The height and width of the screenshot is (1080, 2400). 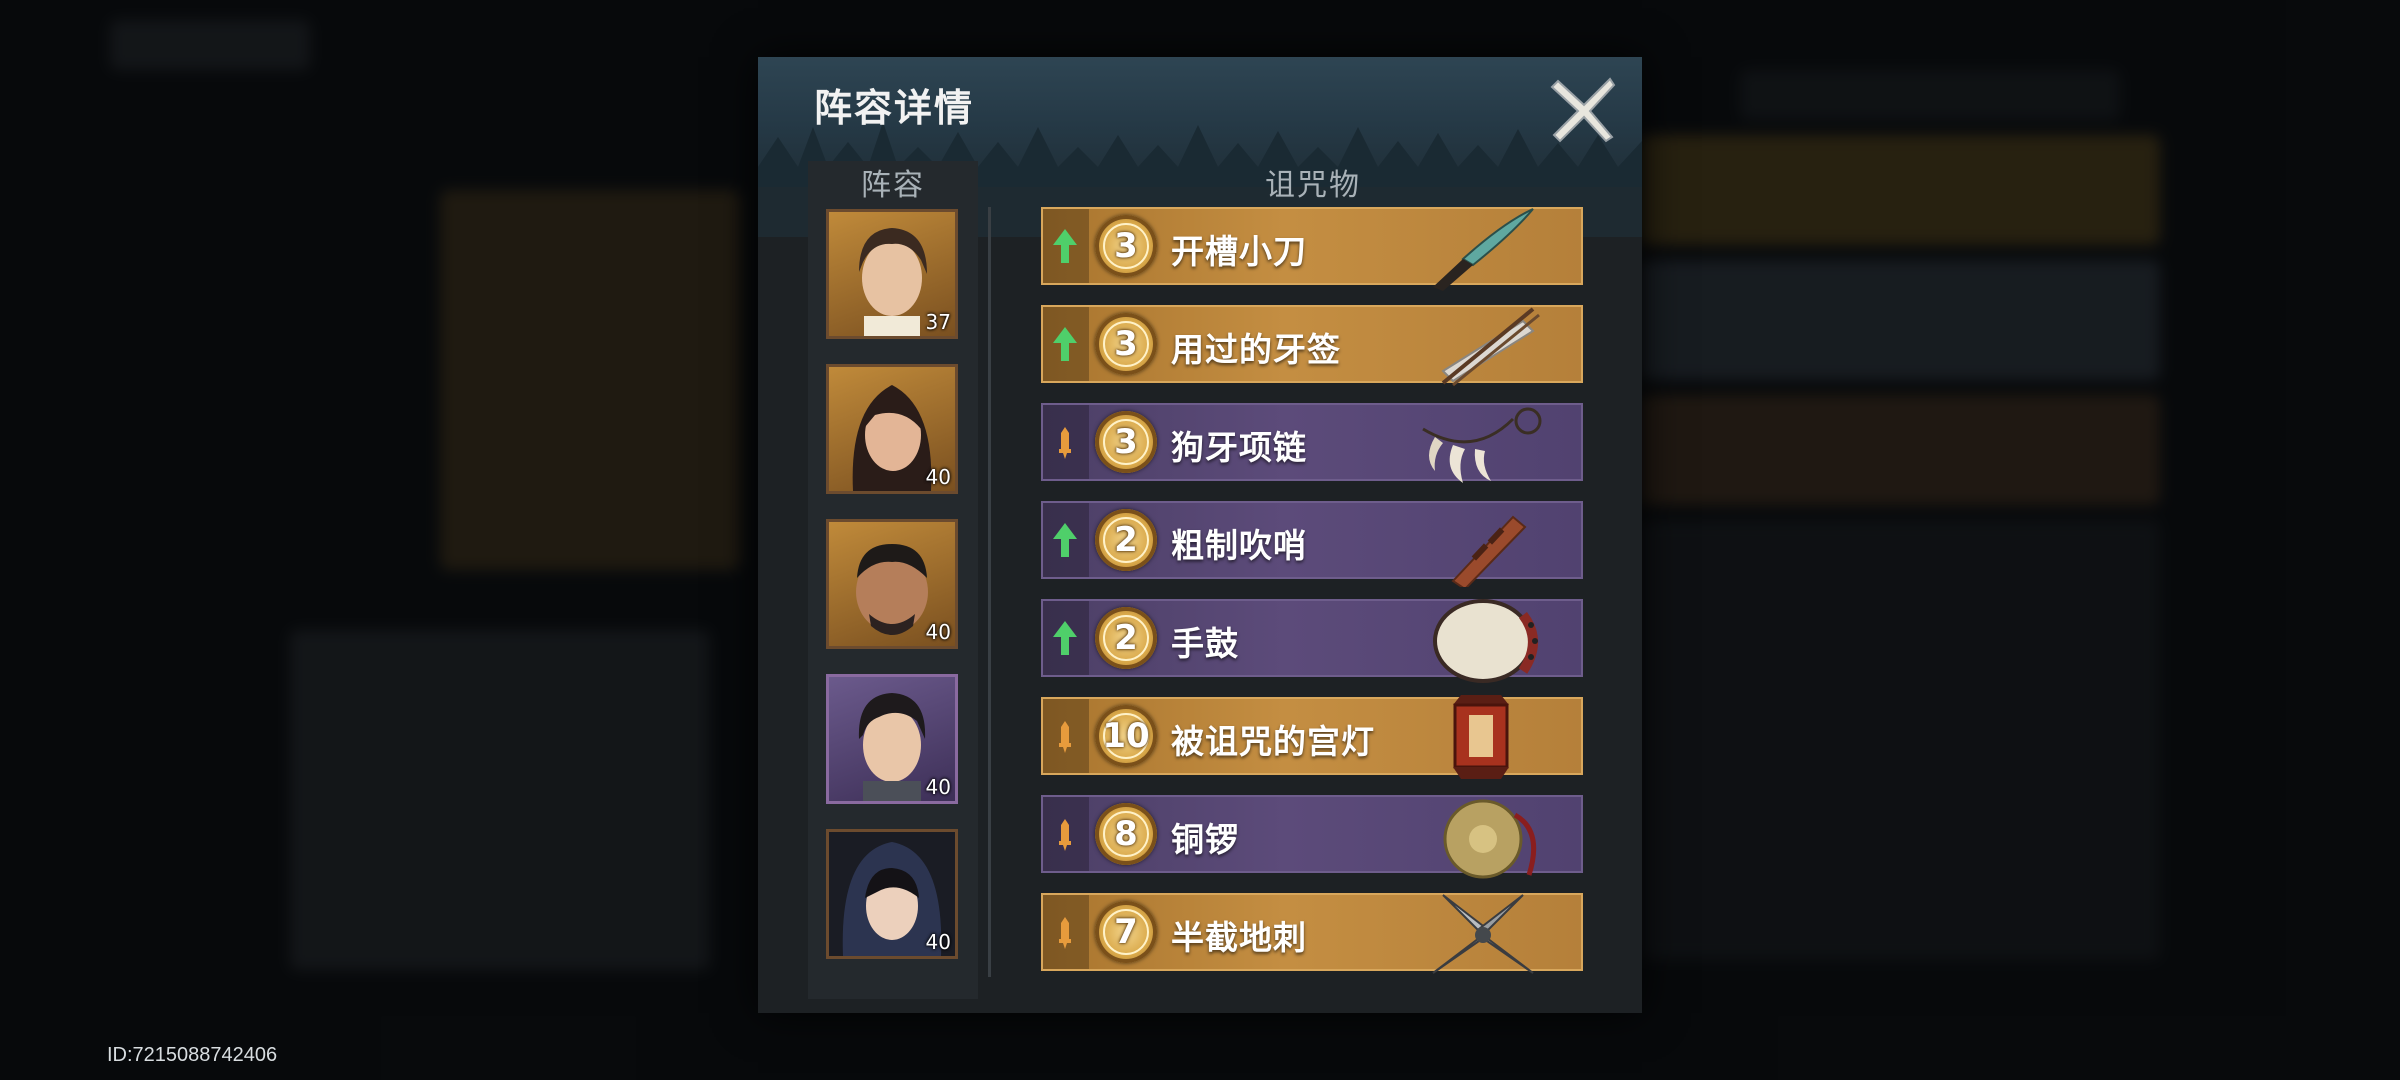 What do you see at coordinates (894, 108) in the screenshot?
I see `dialog-title: 阵容详情` at bounding box center [894, 108].